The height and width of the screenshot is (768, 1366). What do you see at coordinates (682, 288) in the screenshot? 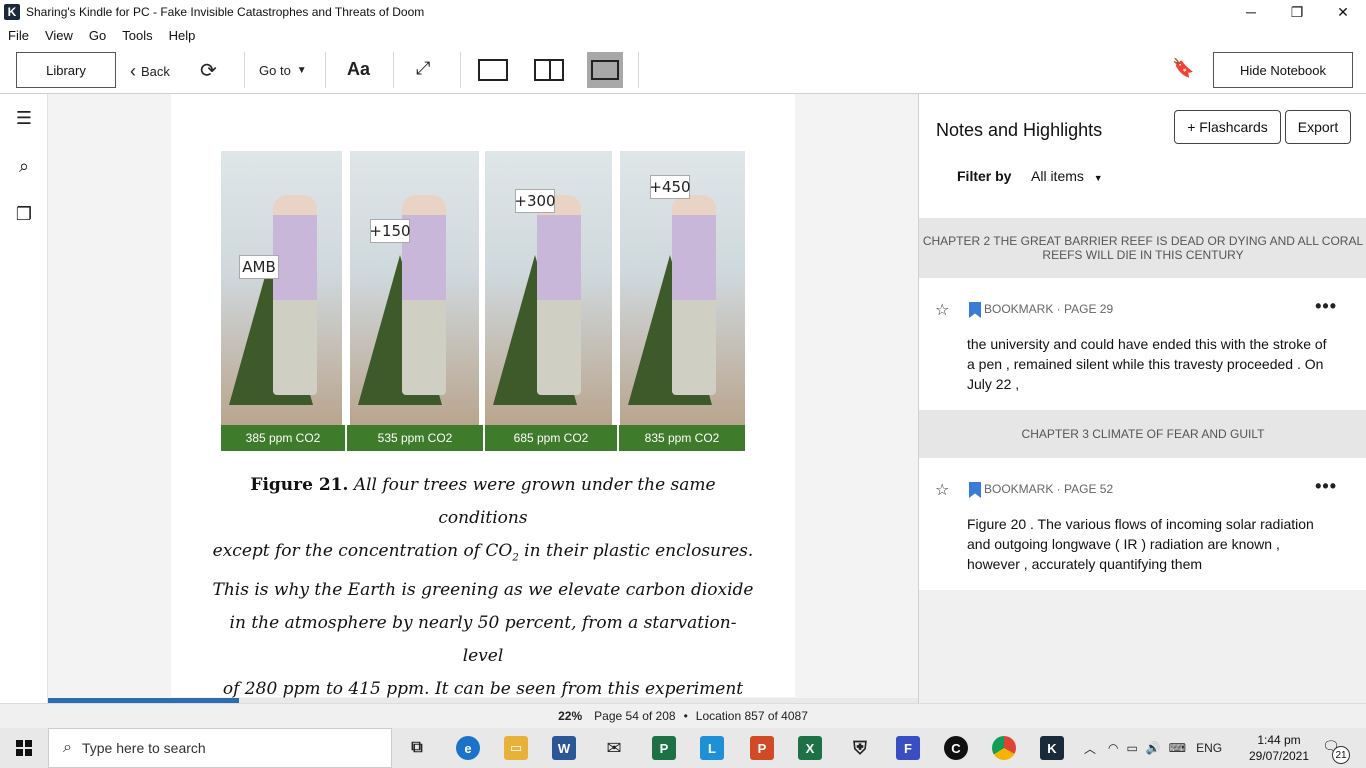
I see `photo-panel: +450` at bounding box center [682, 288].